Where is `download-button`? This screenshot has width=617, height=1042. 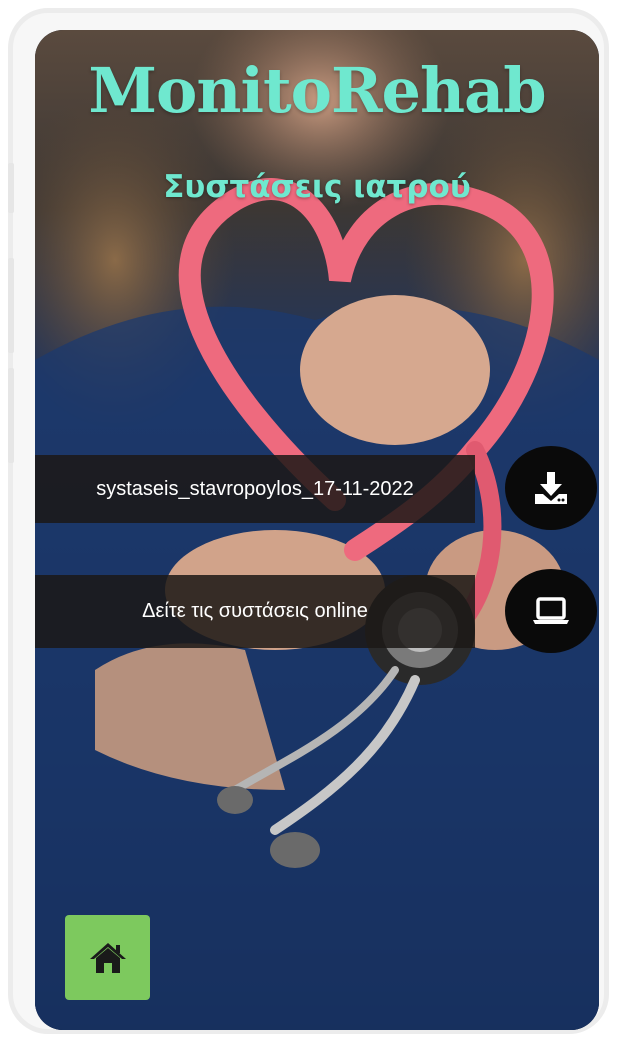 download-button is located at coordinates (551, 488).